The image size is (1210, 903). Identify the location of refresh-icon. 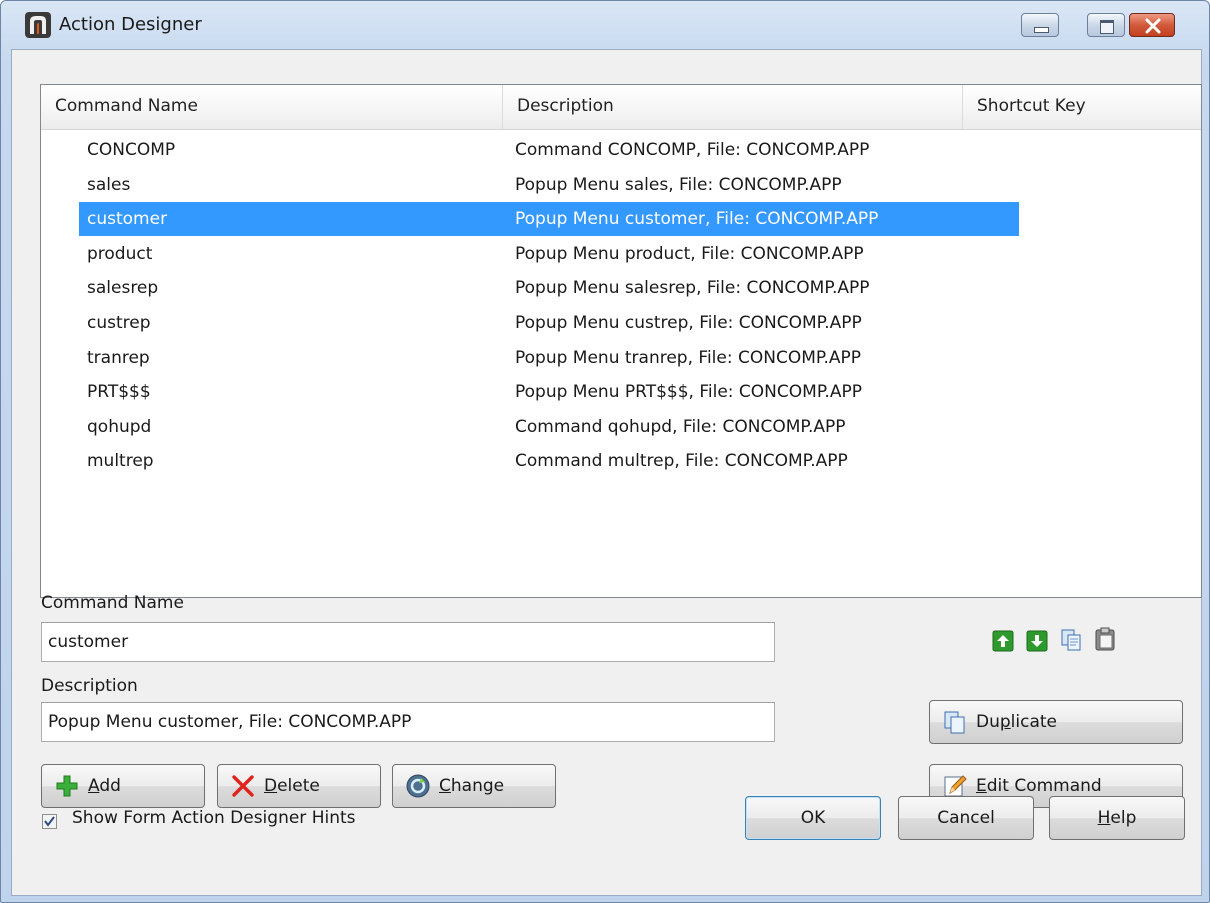
(418, 786).